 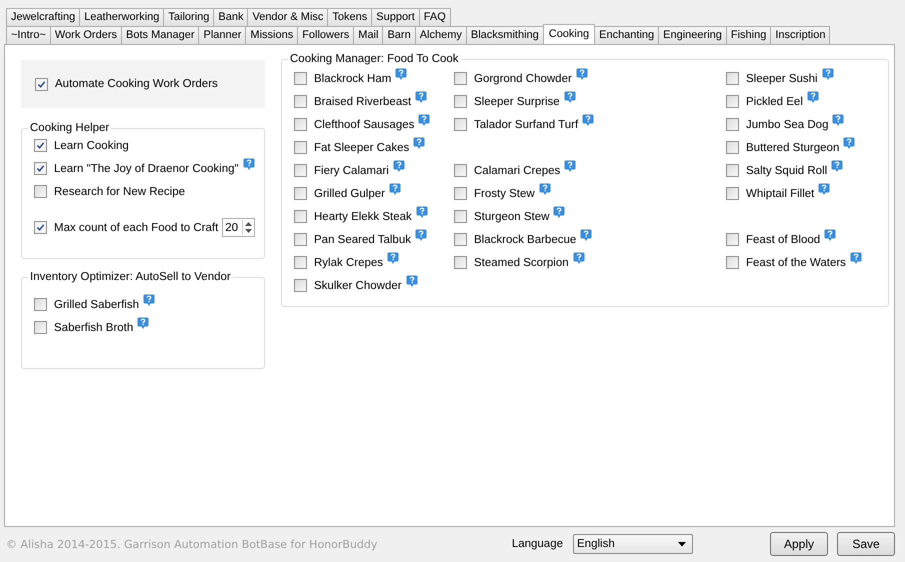 What do you see at coordinates (287, 17) in the screenshot?
I see `tab: Vendor & Misc` at bounding box center [287, 17].